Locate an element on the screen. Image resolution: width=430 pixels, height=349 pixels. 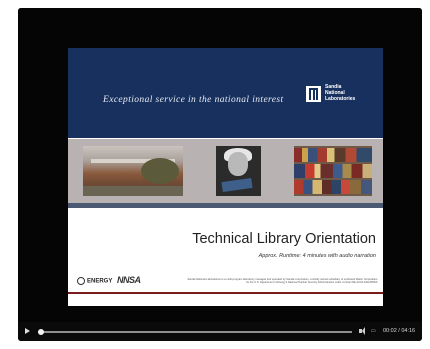
photo-band-rule is located at coordinates (225, 205).